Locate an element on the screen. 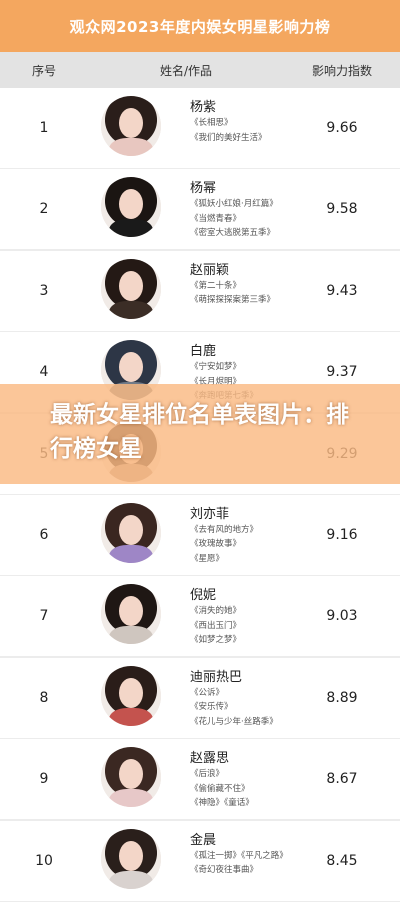 The height and width of the screenshot is (902, 400). influence-score: 8.45 is located at coordinates (342, 860).